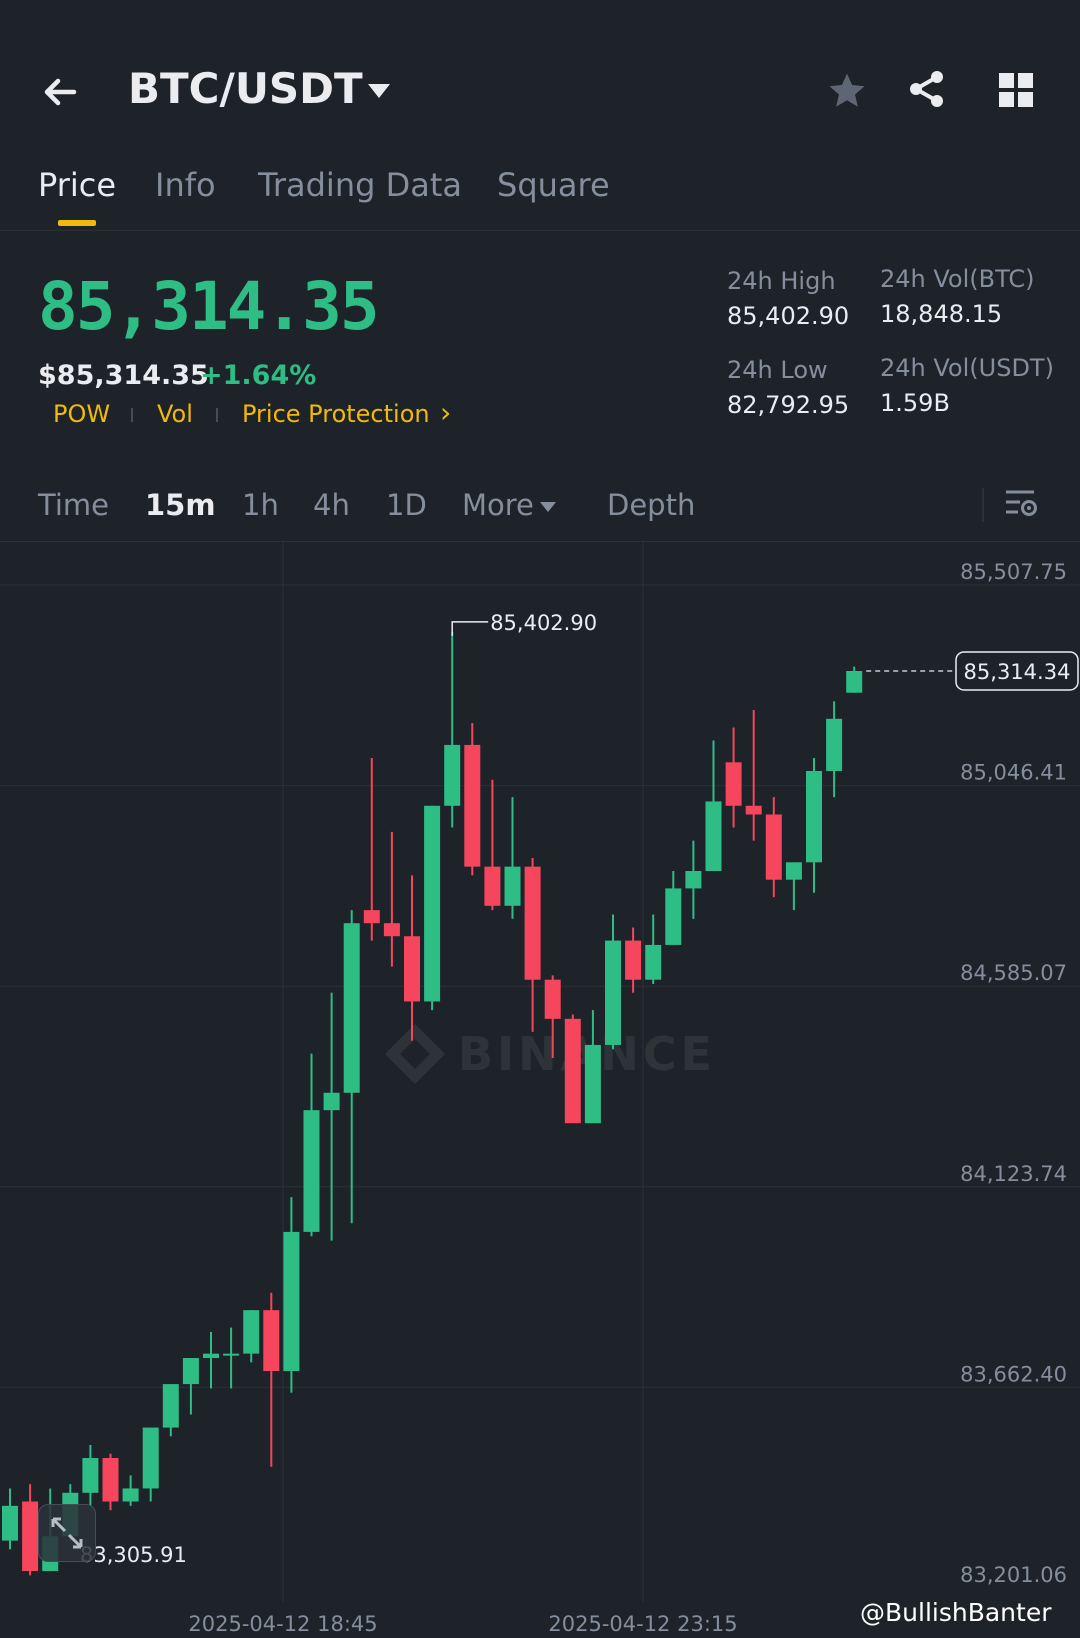 This screenshot has height=1638, width=1080. Describe the element at coordinates (379, 93) in the screenshot. I see `caret-down-icon` at that location.